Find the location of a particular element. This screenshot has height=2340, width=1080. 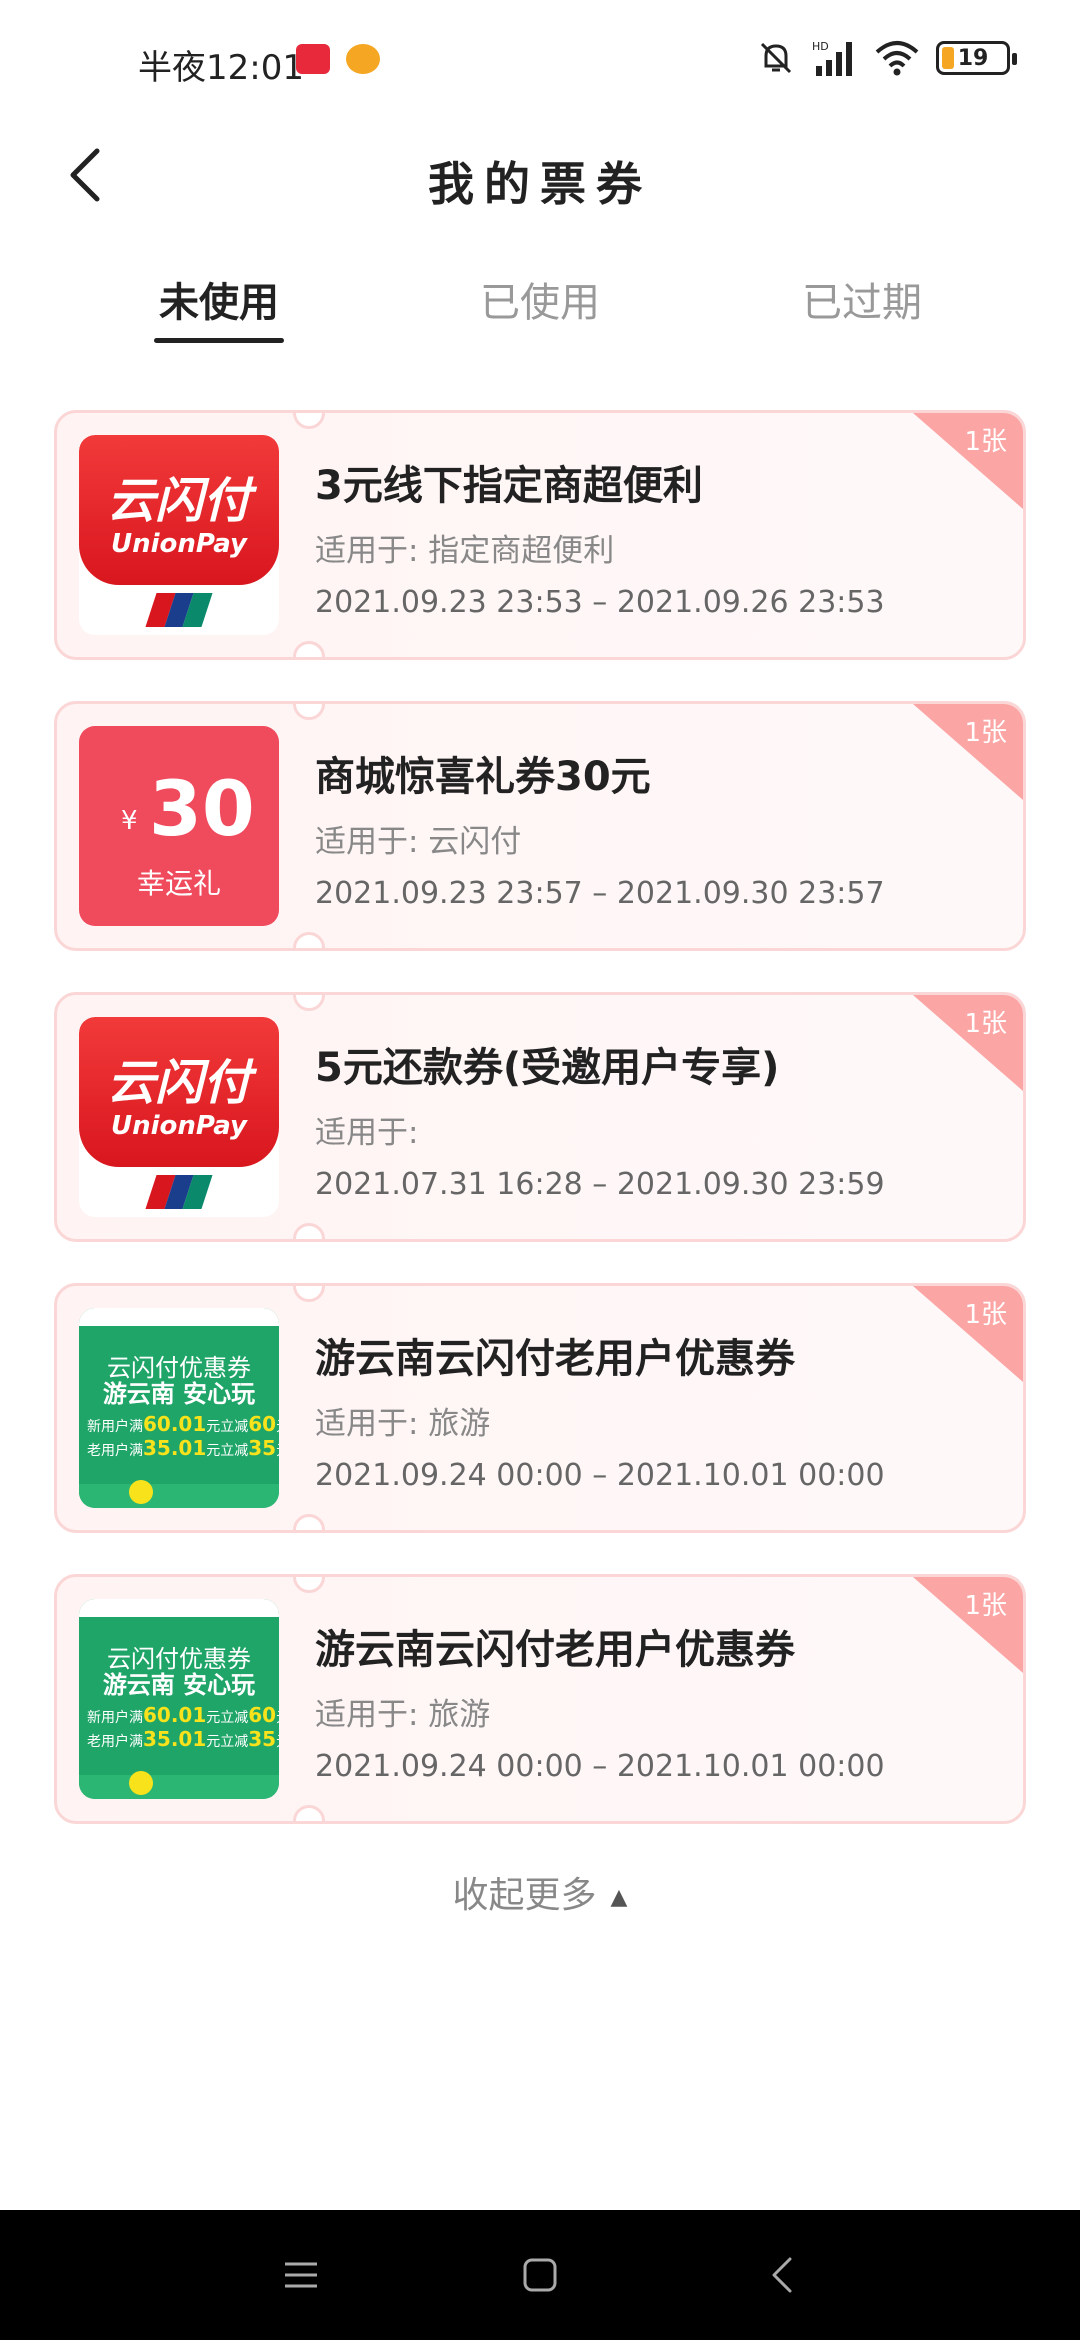

menu-icon is located at coordinates (301, 2275).